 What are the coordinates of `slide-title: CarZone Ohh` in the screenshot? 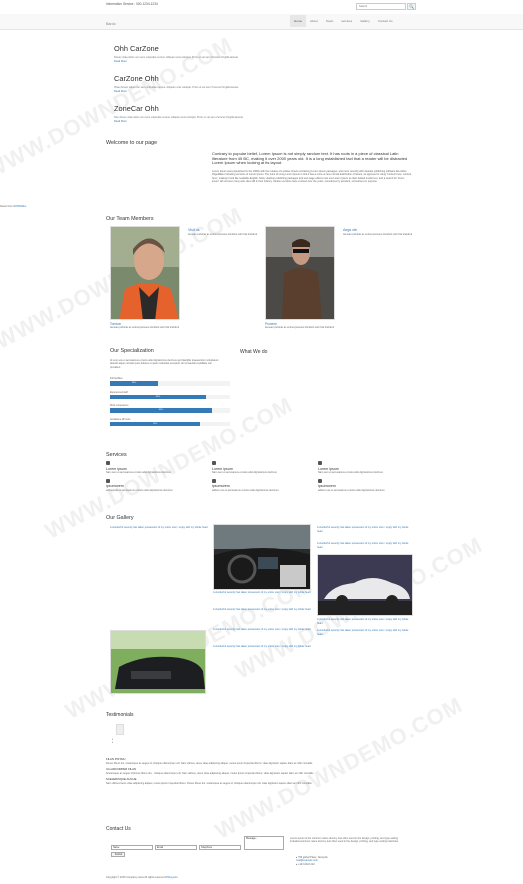 It's located at (136, 78).